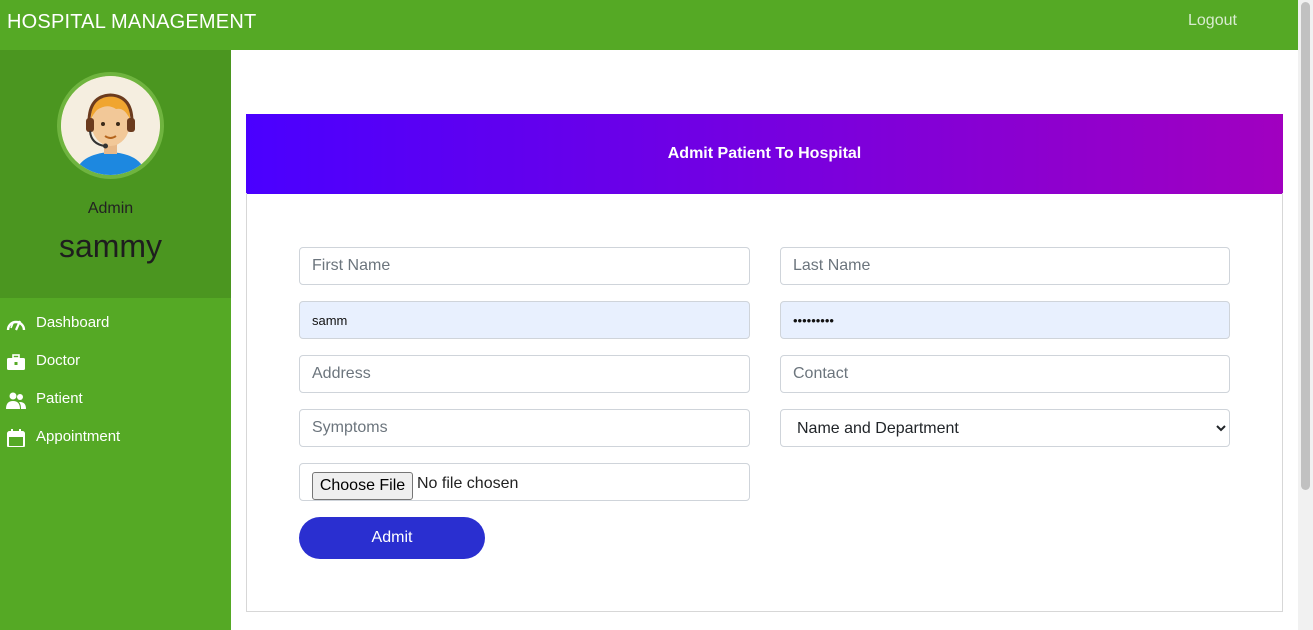 The image size is (1313, 630). What do you see at coordinates (392, 538) in the screenshot?
I see `admit-button: Admit` at bounding box center [392, 538].